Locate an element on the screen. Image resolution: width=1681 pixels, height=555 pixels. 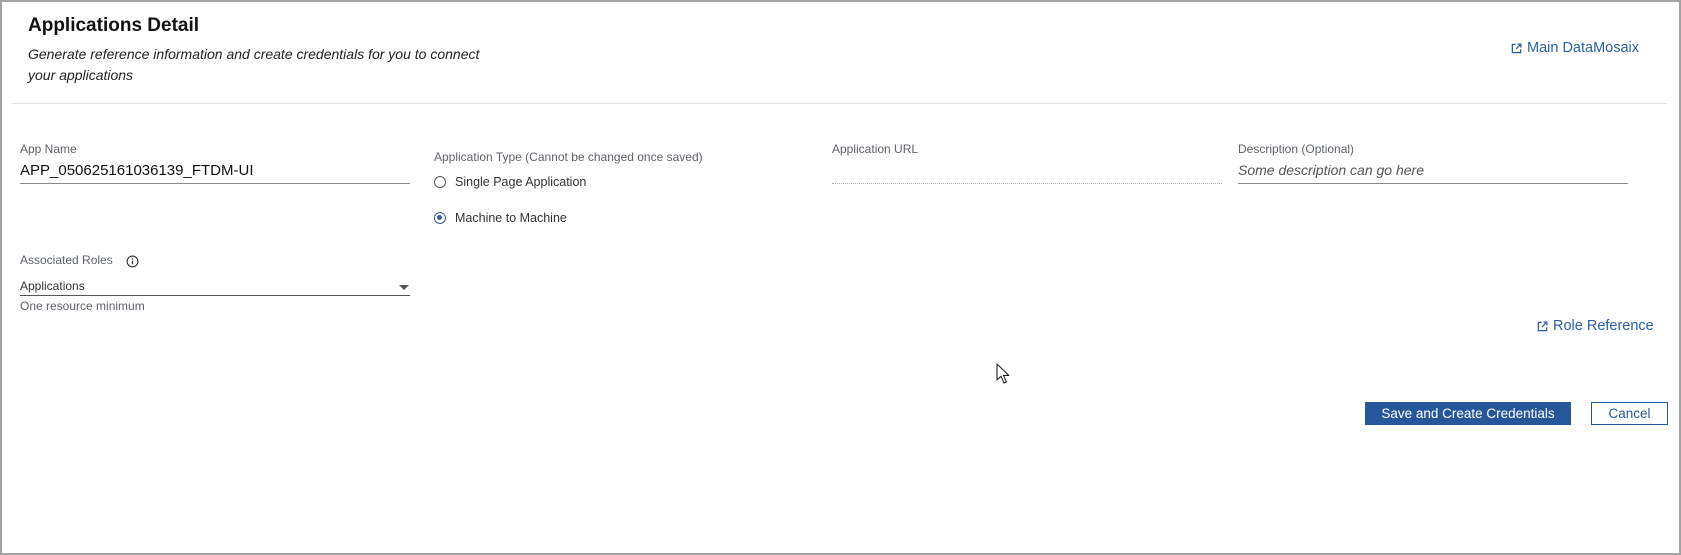
mouse-pointer-icon is located at coordinates (1003, 373).